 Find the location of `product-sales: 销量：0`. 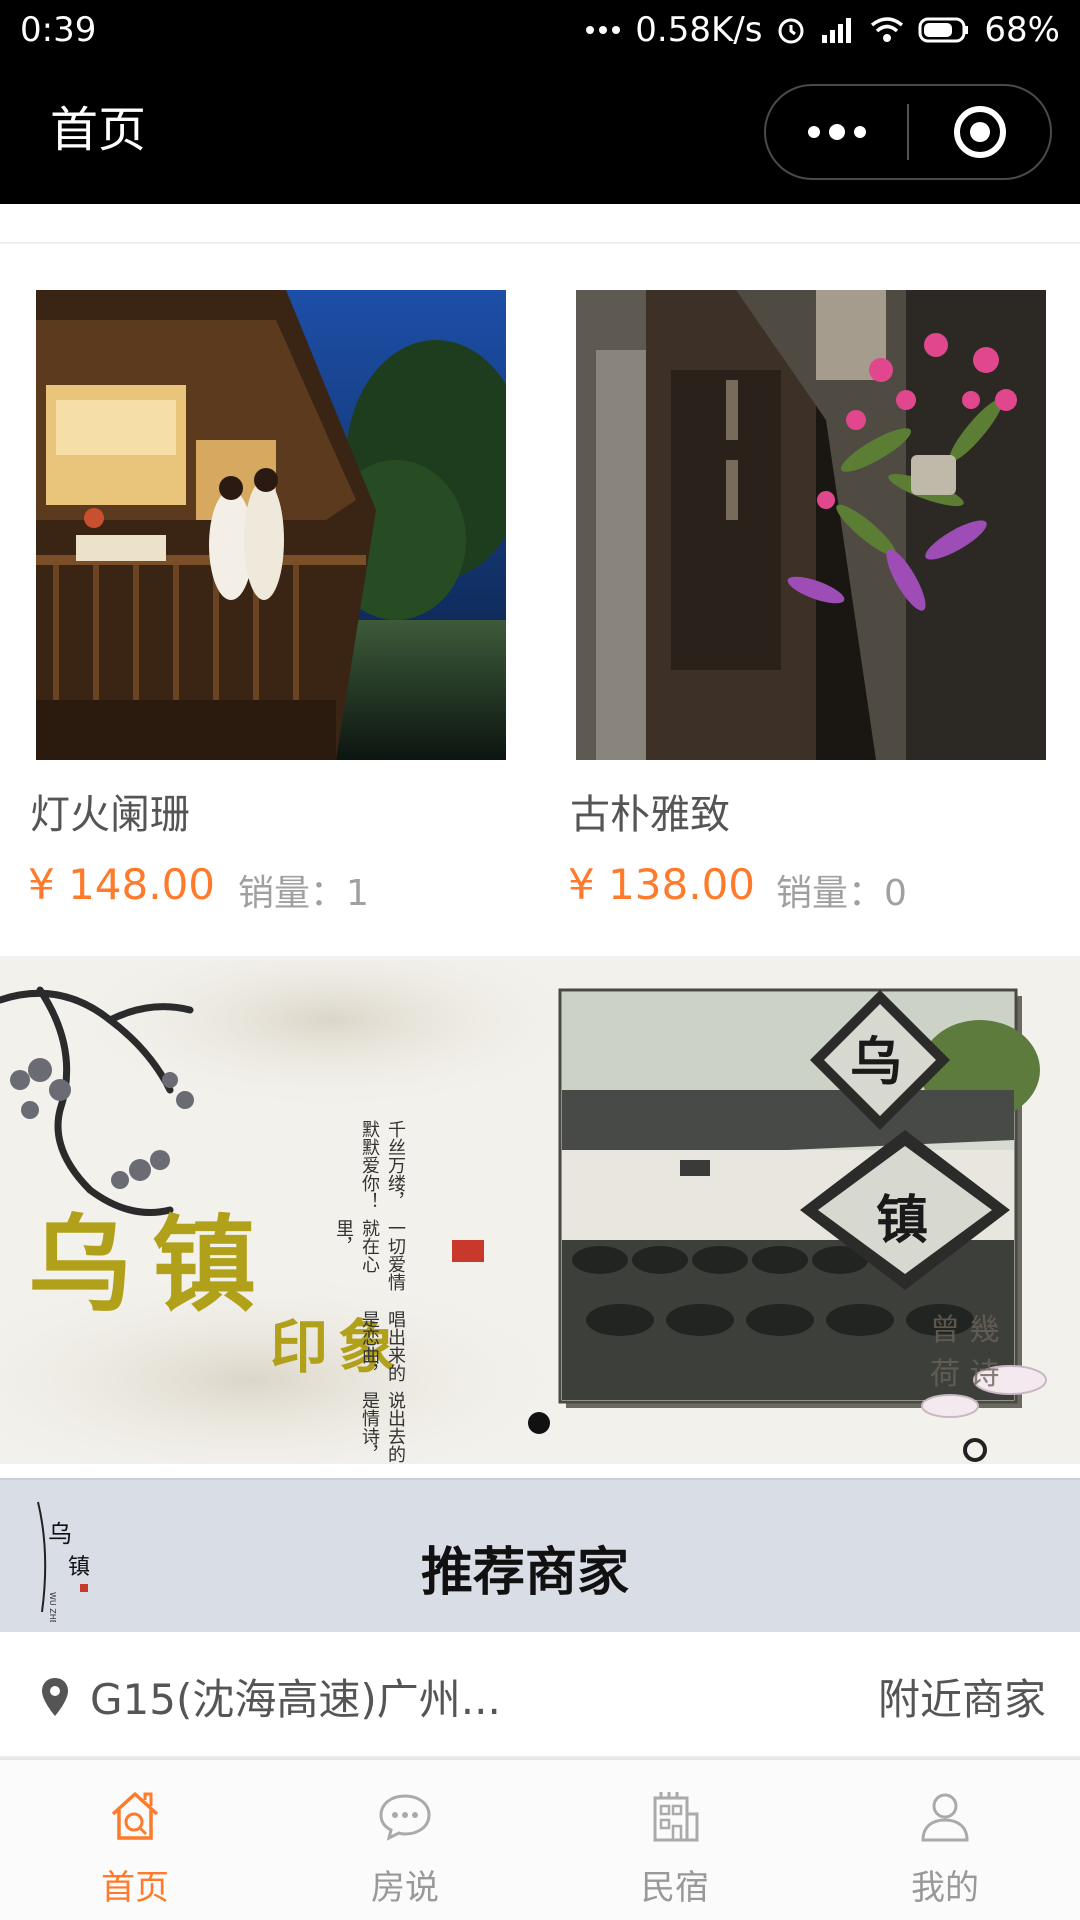

product-sales: 销量：0 is located at coordinates (841, 890).